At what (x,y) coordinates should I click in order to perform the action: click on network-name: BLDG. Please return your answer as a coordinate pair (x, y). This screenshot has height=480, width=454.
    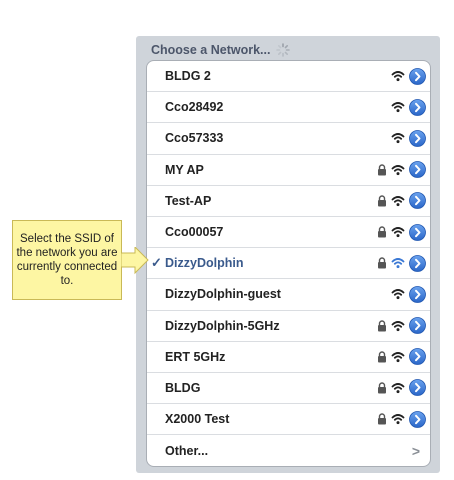
    Looking at the image, I should click on (183, 387).